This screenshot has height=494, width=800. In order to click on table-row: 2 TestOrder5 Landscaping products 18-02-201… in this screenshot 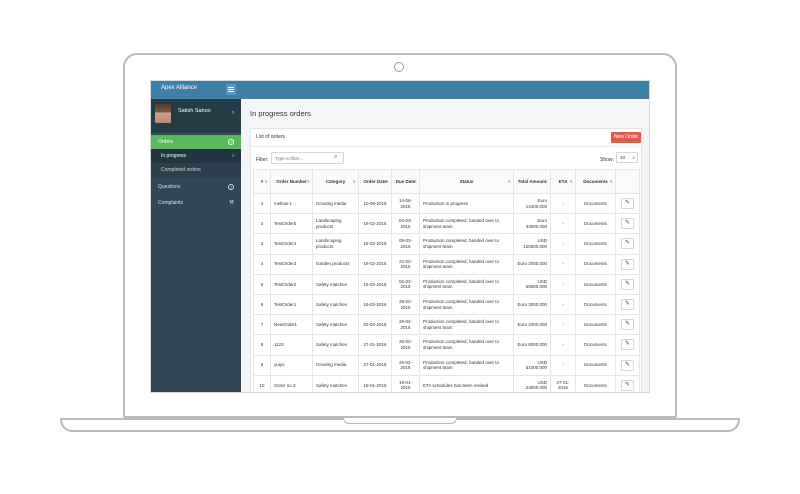, I will do `click(446, 224)`.